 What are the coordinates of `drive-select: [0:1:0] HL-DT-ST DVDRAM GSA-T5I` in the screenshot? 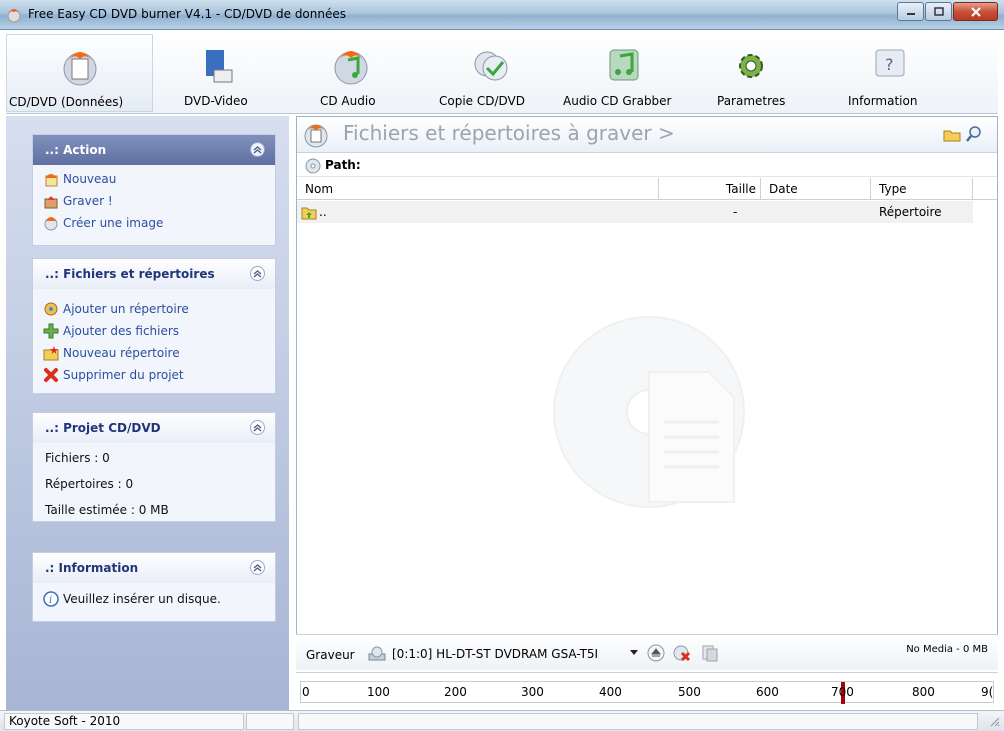 It's located at (502, 654).